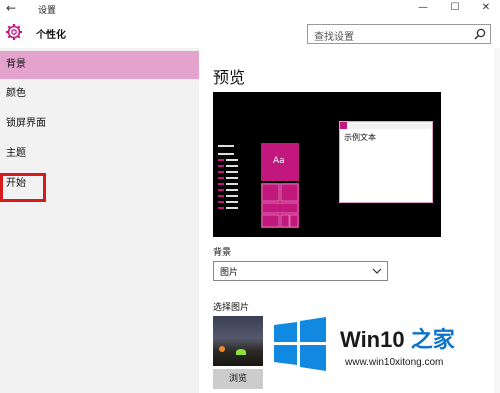  What do you see at coordinates (238, 341) in the screenshot?
I see `picture-thumbnail` at bounding box center [238, 341].